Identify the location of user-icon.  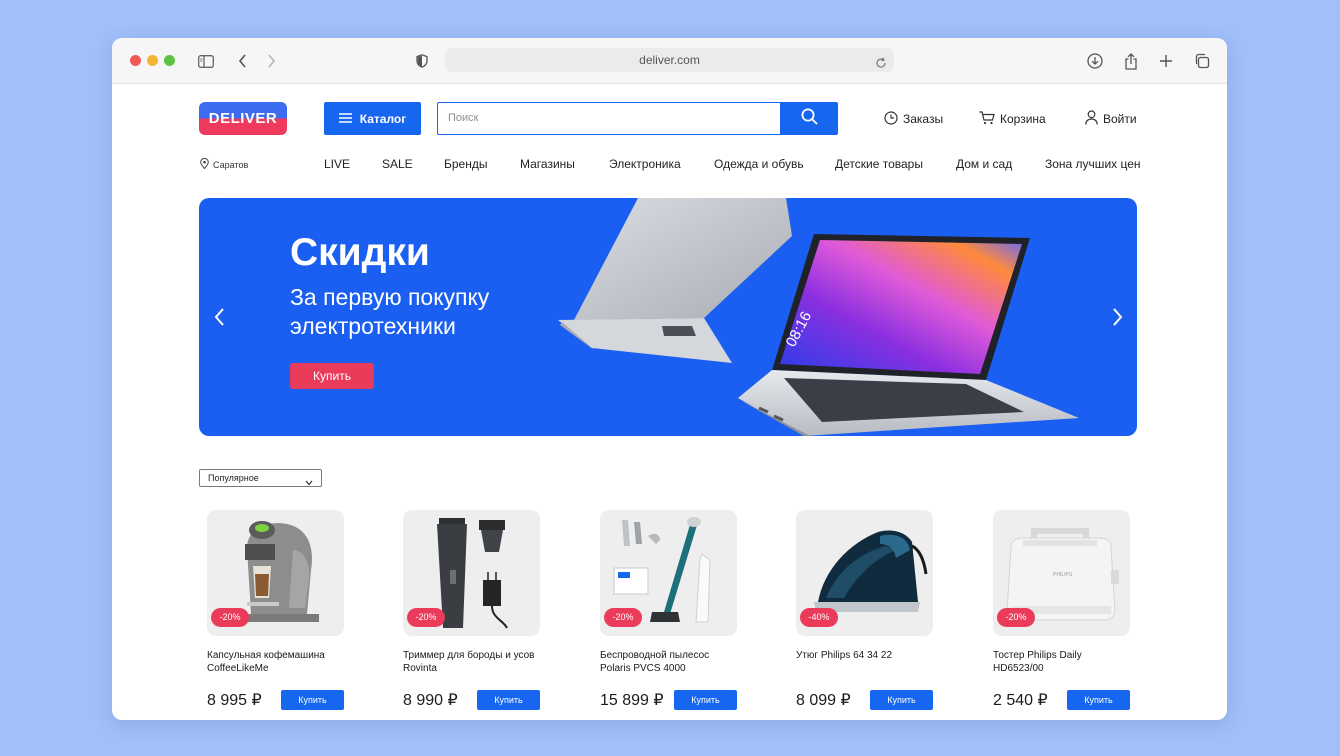
(1091, 119).